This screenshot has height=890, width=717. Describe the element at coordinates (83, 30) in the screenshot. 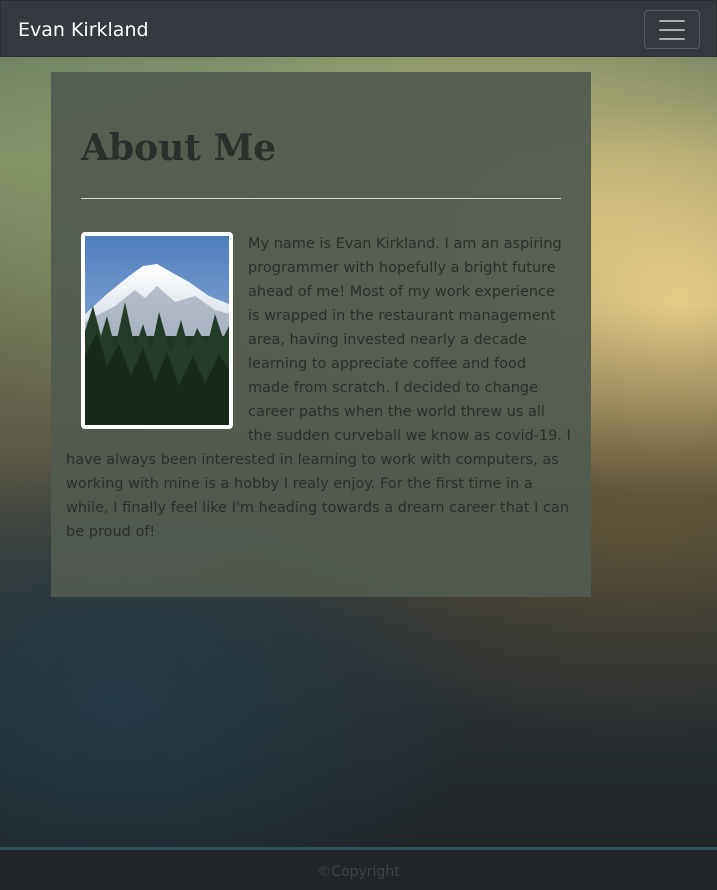

I see `navbar-brand: Evan Kirkland` at that location.